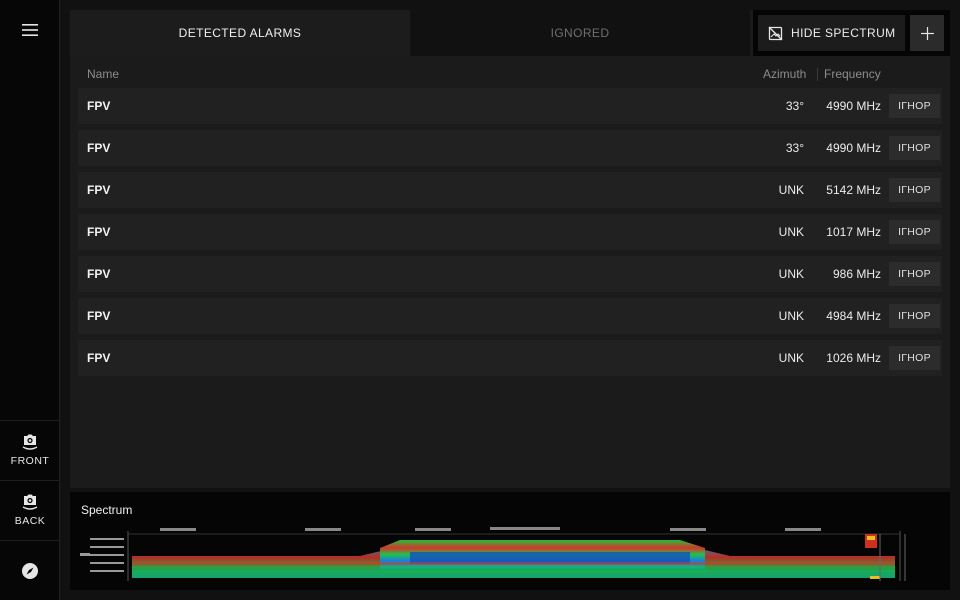 The width and height of the screenshot is (960, 600). What do you see at coordinates (510, 274) in the screenshot?
I see `alarm-row: FPV UNK 986 MHz ІГНОР` at bounding box center [510, 274].